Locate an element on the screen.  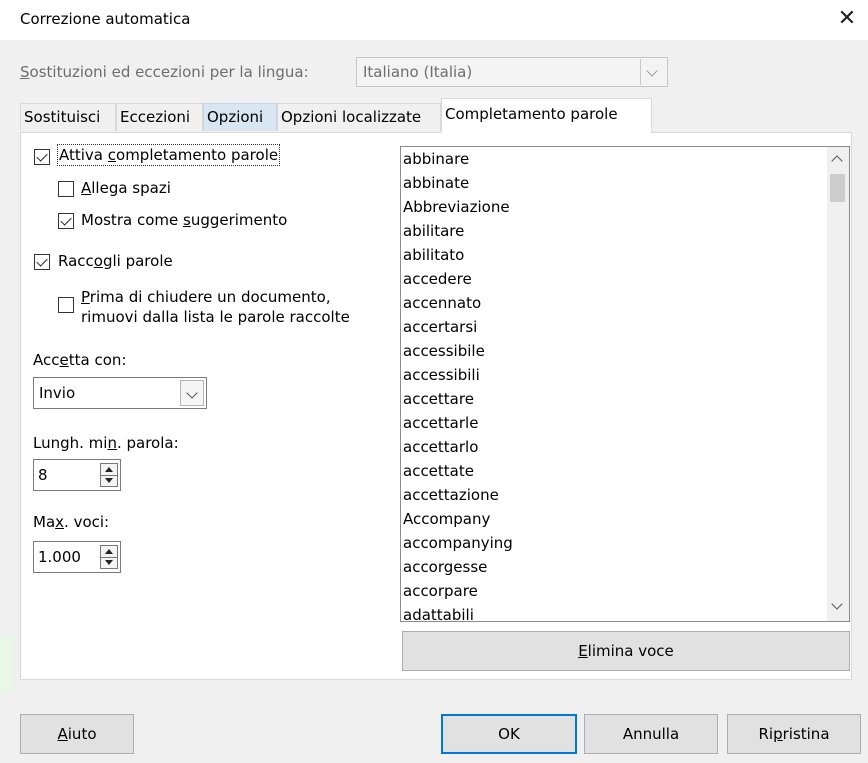
accept-with-label: Accetta con: is located at coordinates (80, 360).